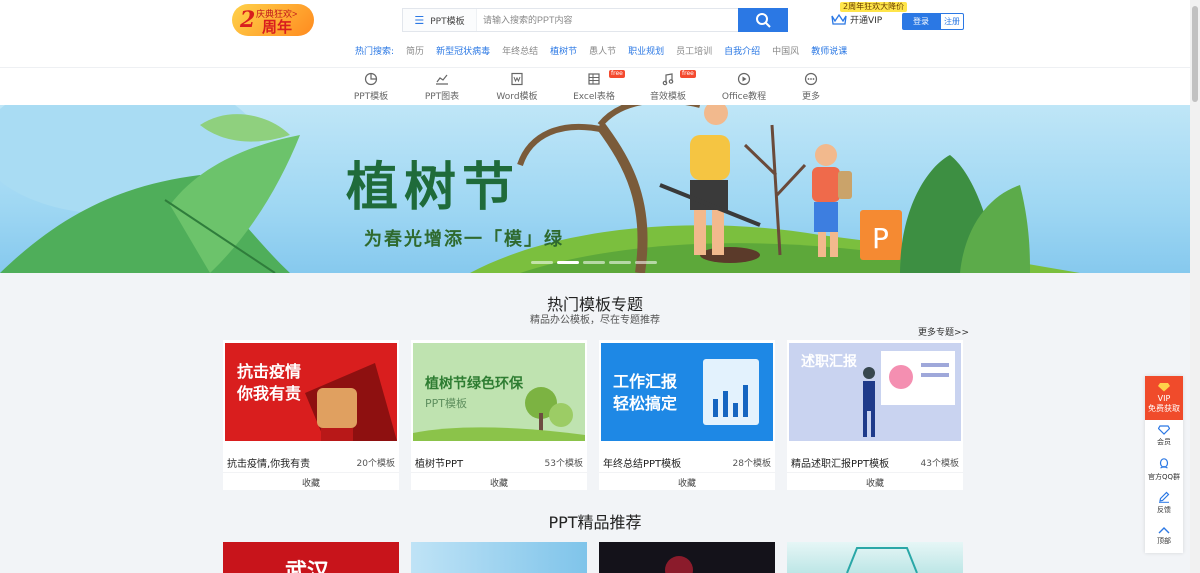 The image size is (1200, 573). What do you see at coordinates (1164, 536) in the screenshot?
I see `back-to-top-button: 顶部` at bounding box center [1164, 536].